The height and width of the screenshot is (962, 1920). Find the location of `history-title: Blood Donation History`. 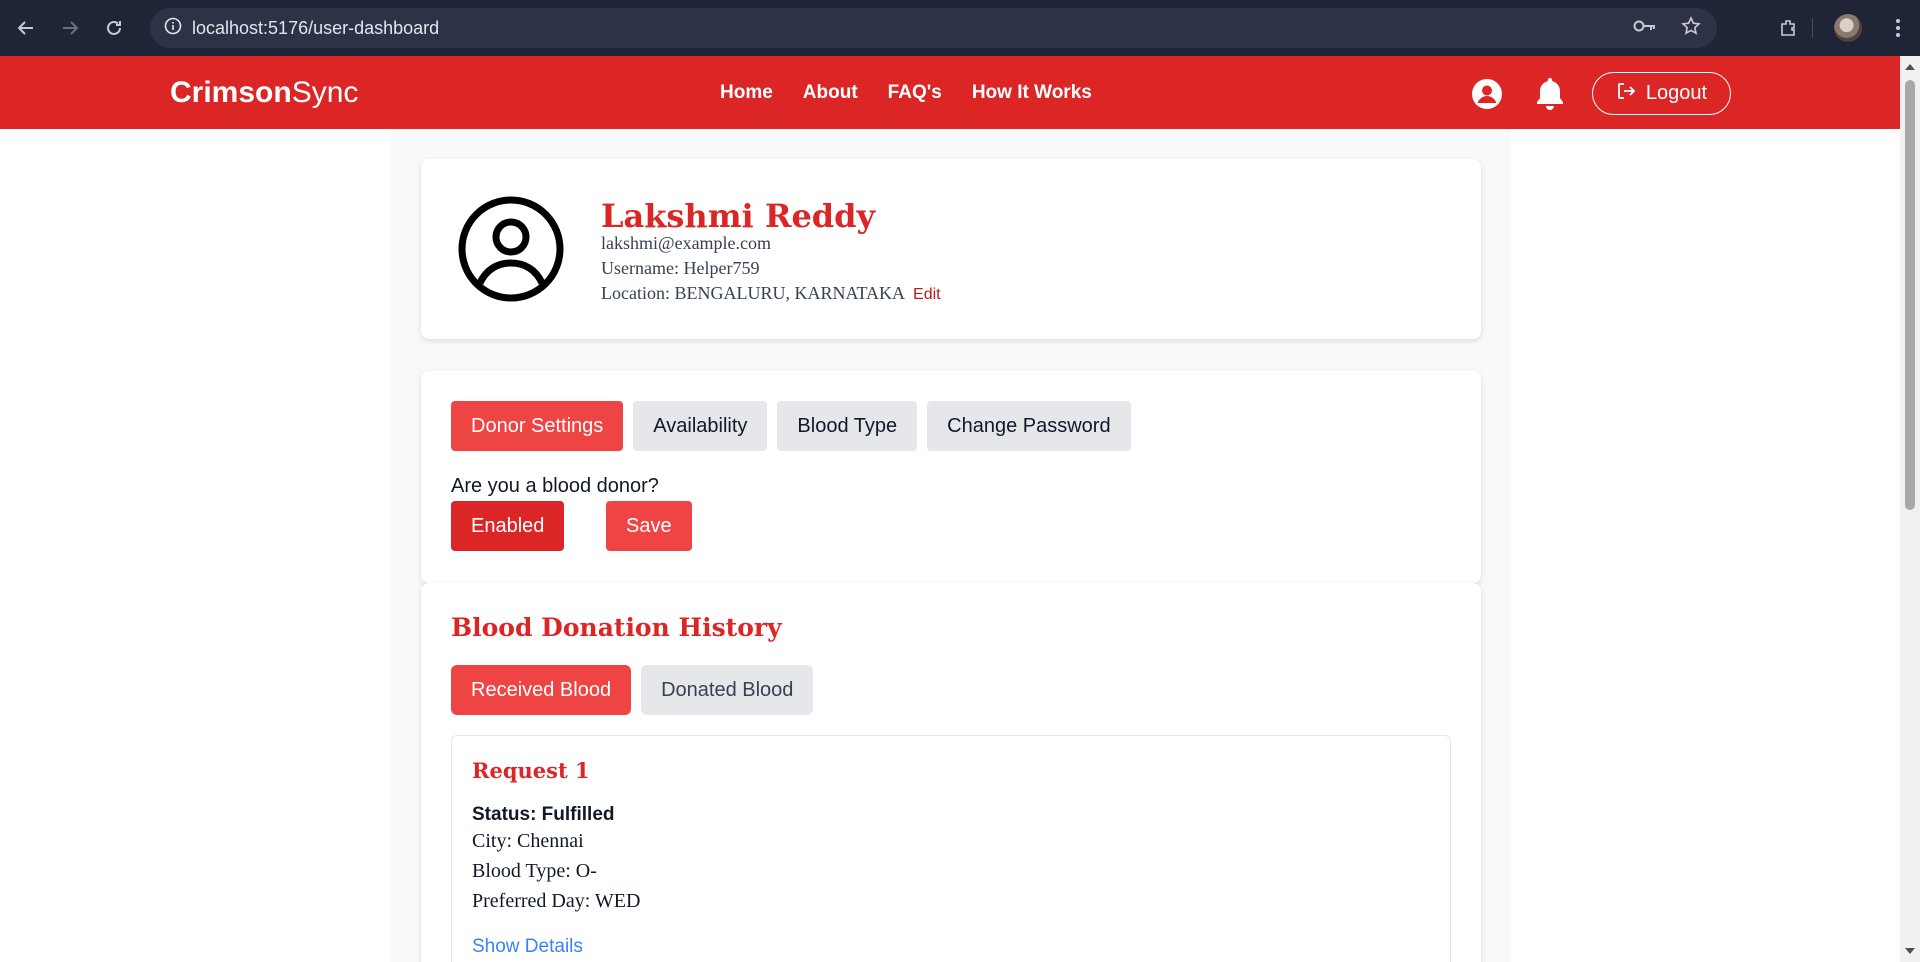

history-title: Blood Donation History is located at coordinates (616, 627).